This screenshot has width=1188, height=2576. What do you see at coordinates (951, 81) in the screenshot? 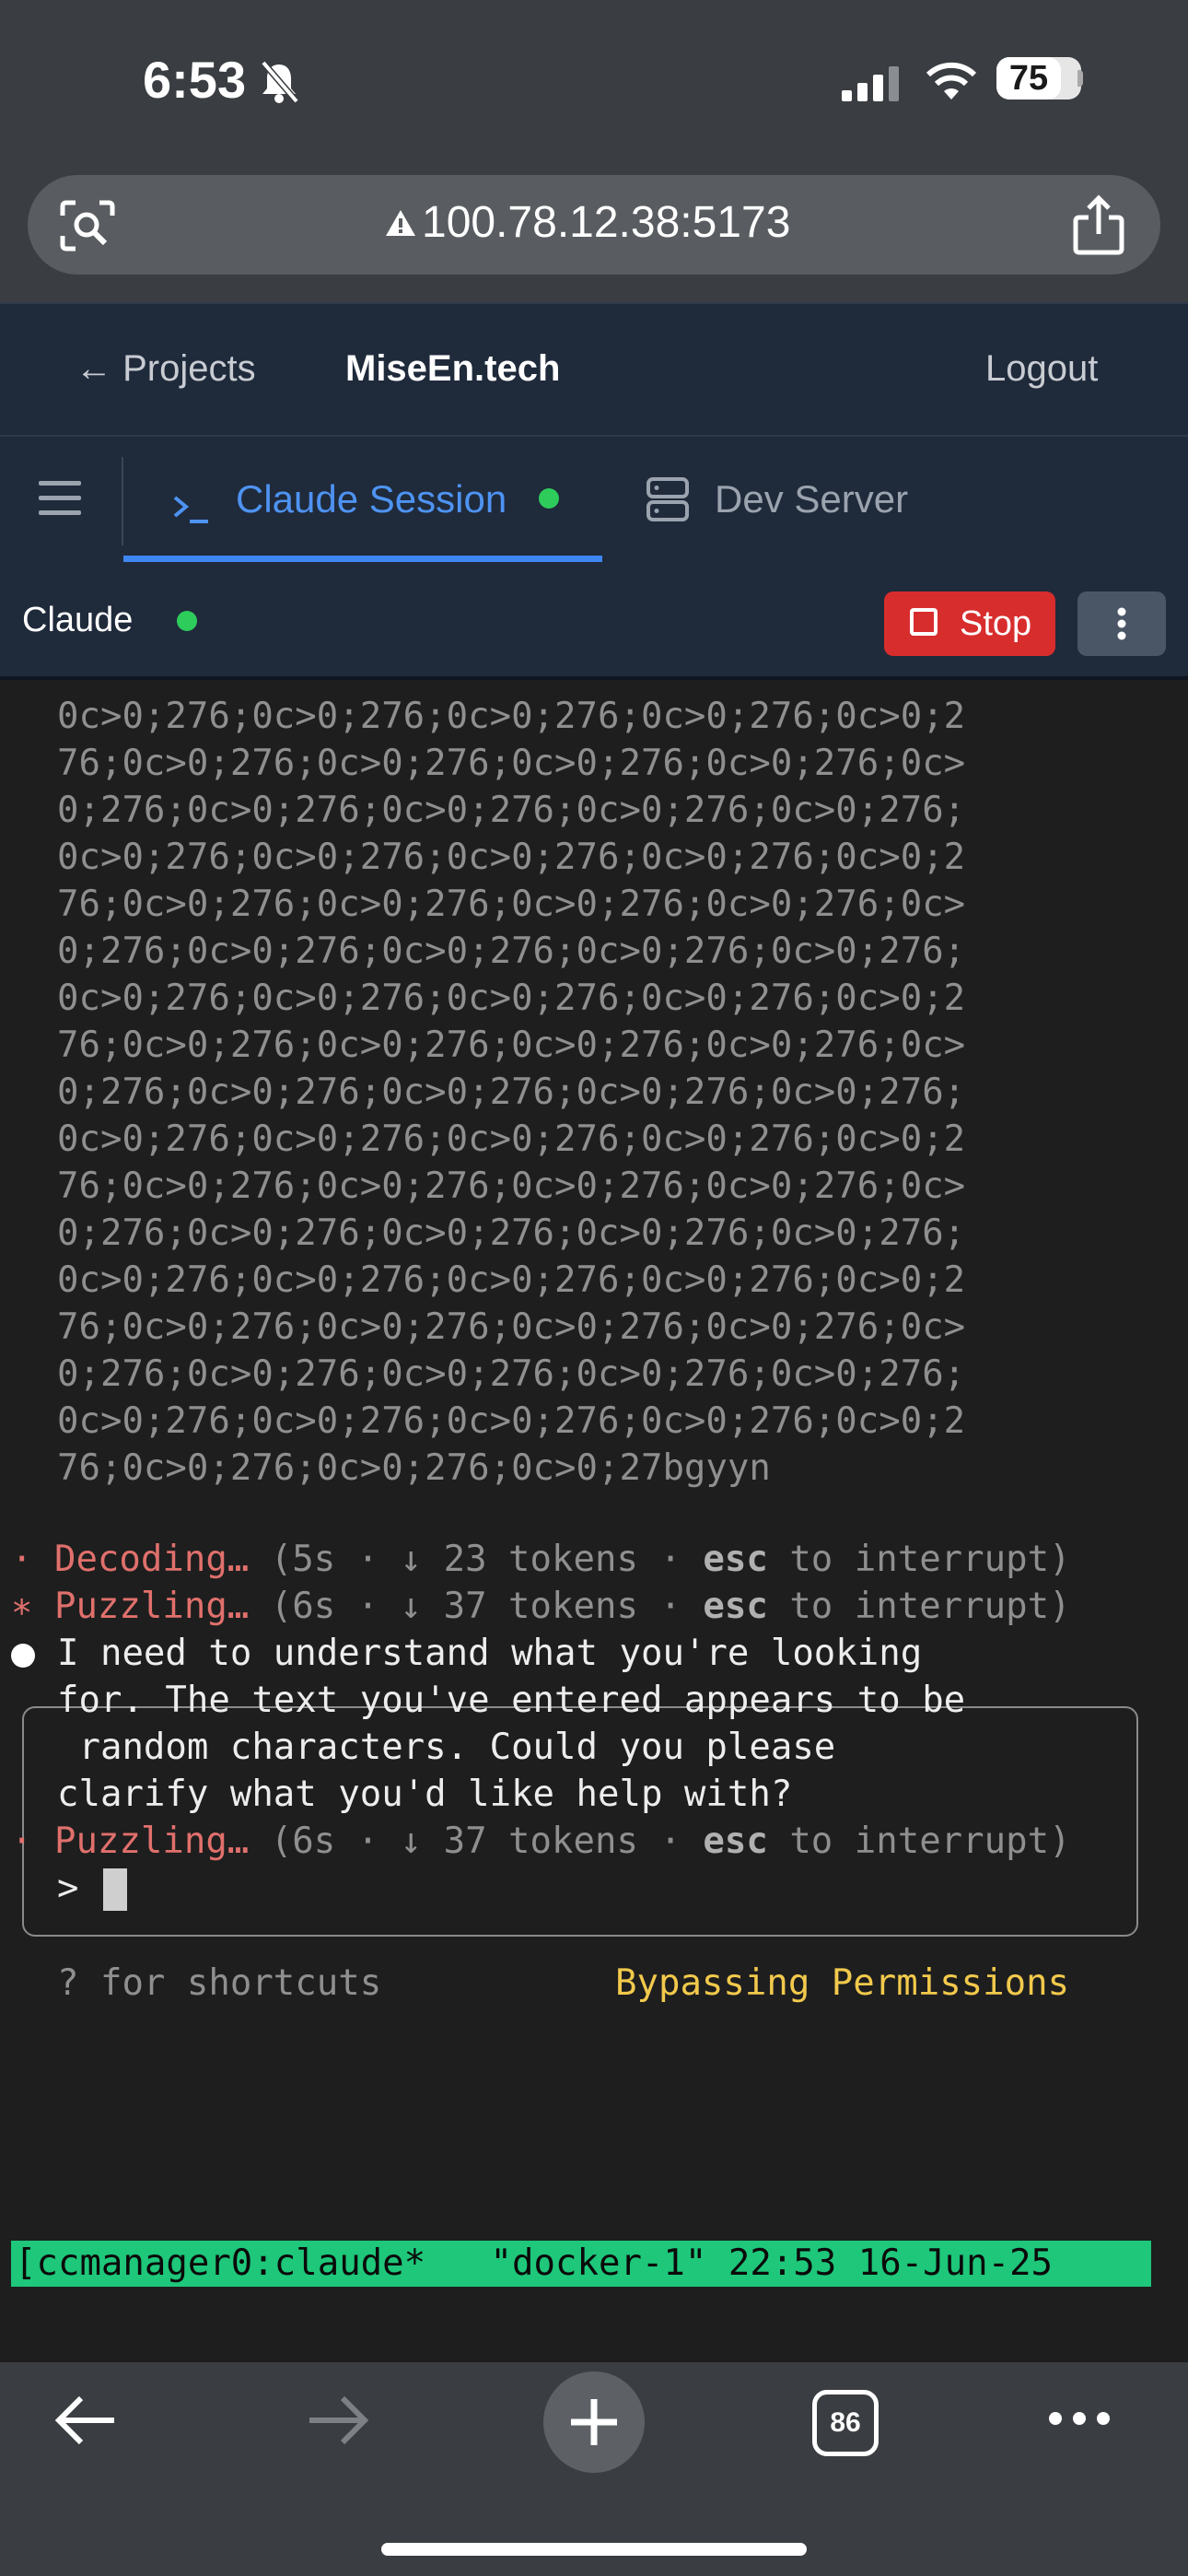
I see `wifi-icon` at bounding box center [951, 81].